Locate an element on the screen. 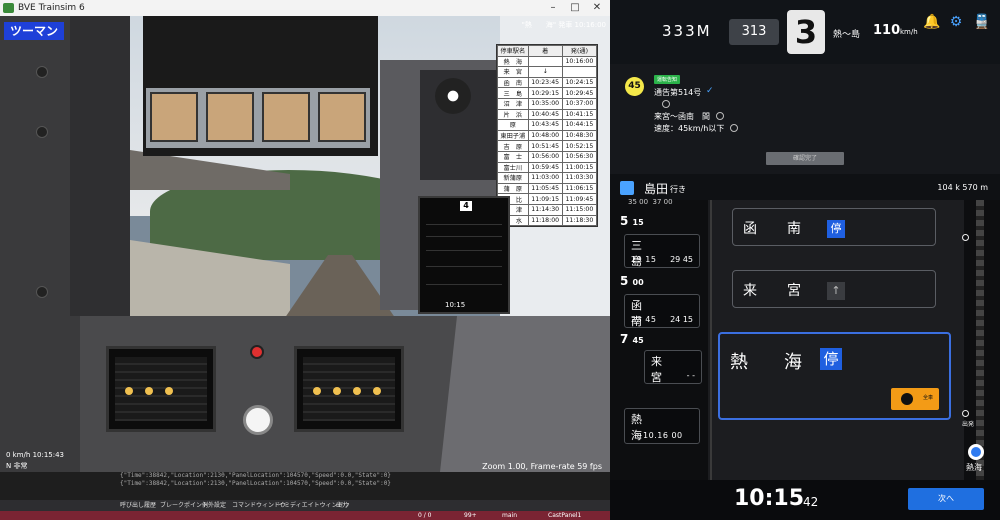 The height and width of the screenshot is (520, 1000). timeline-station: 三 島 29 15 29 45 is located at coordinates (662, 251).